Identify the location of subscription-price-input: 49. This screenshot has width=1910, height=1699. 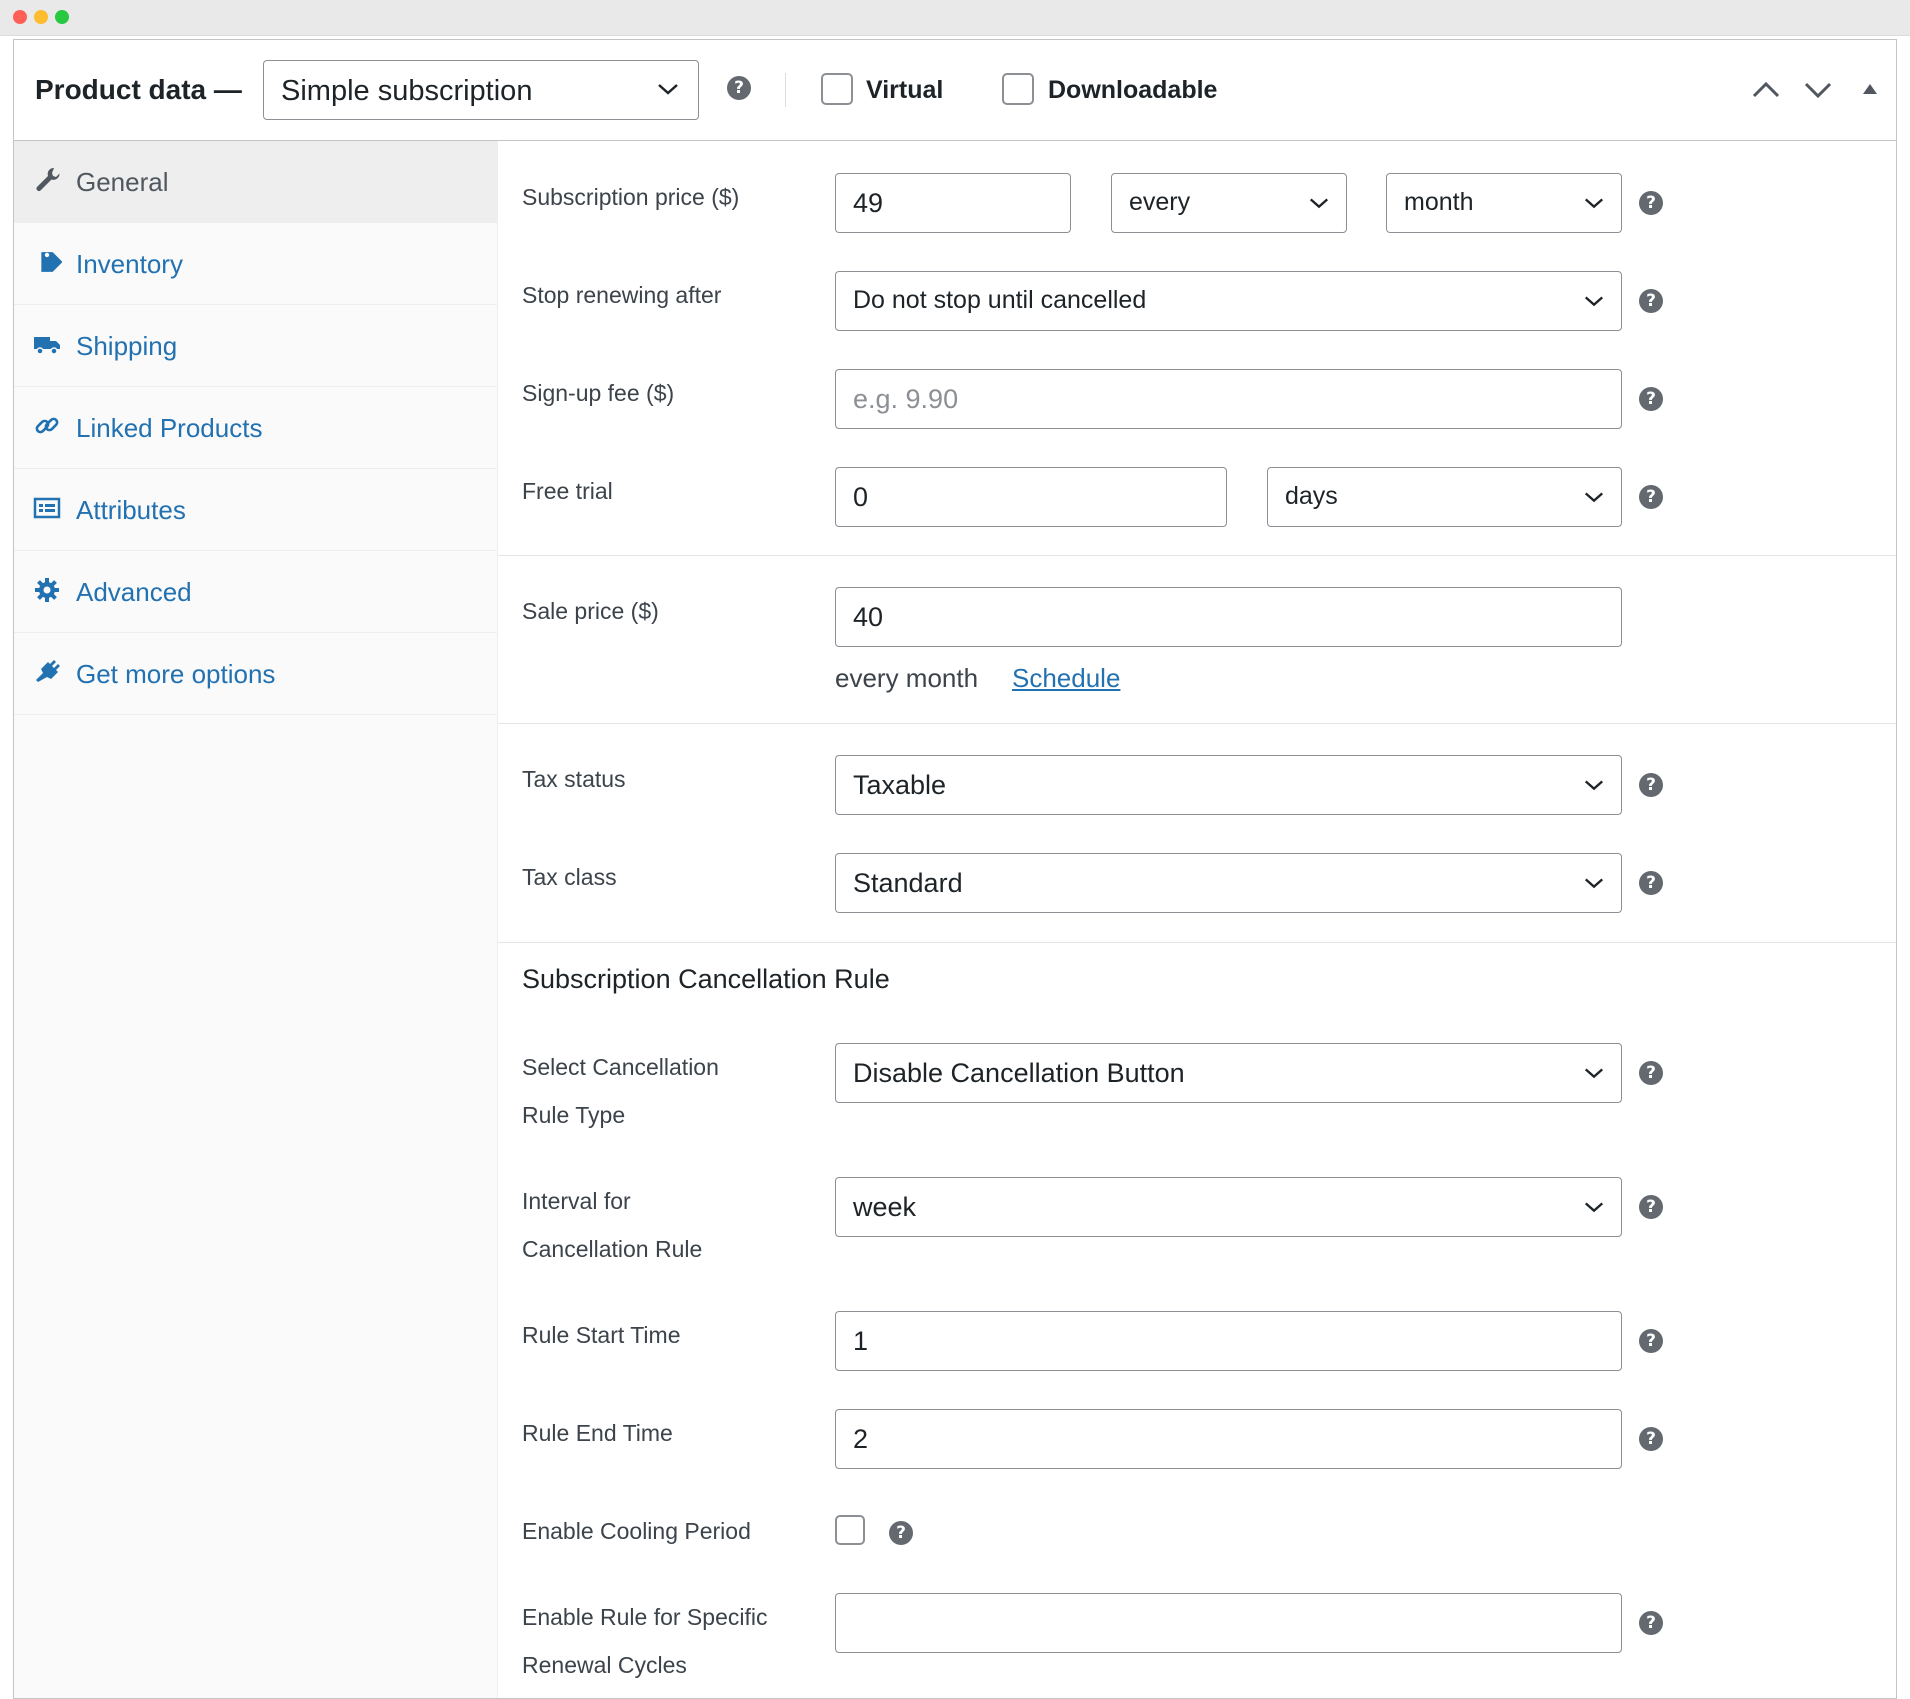
(953, 203).